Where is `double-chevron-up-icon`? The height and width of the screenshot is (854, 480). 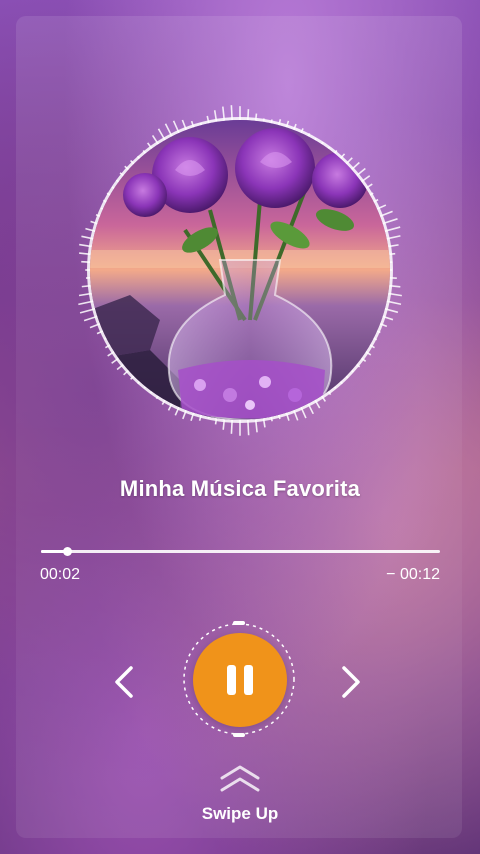
double-chevron-up-icon is located at coordinates (240, 780).